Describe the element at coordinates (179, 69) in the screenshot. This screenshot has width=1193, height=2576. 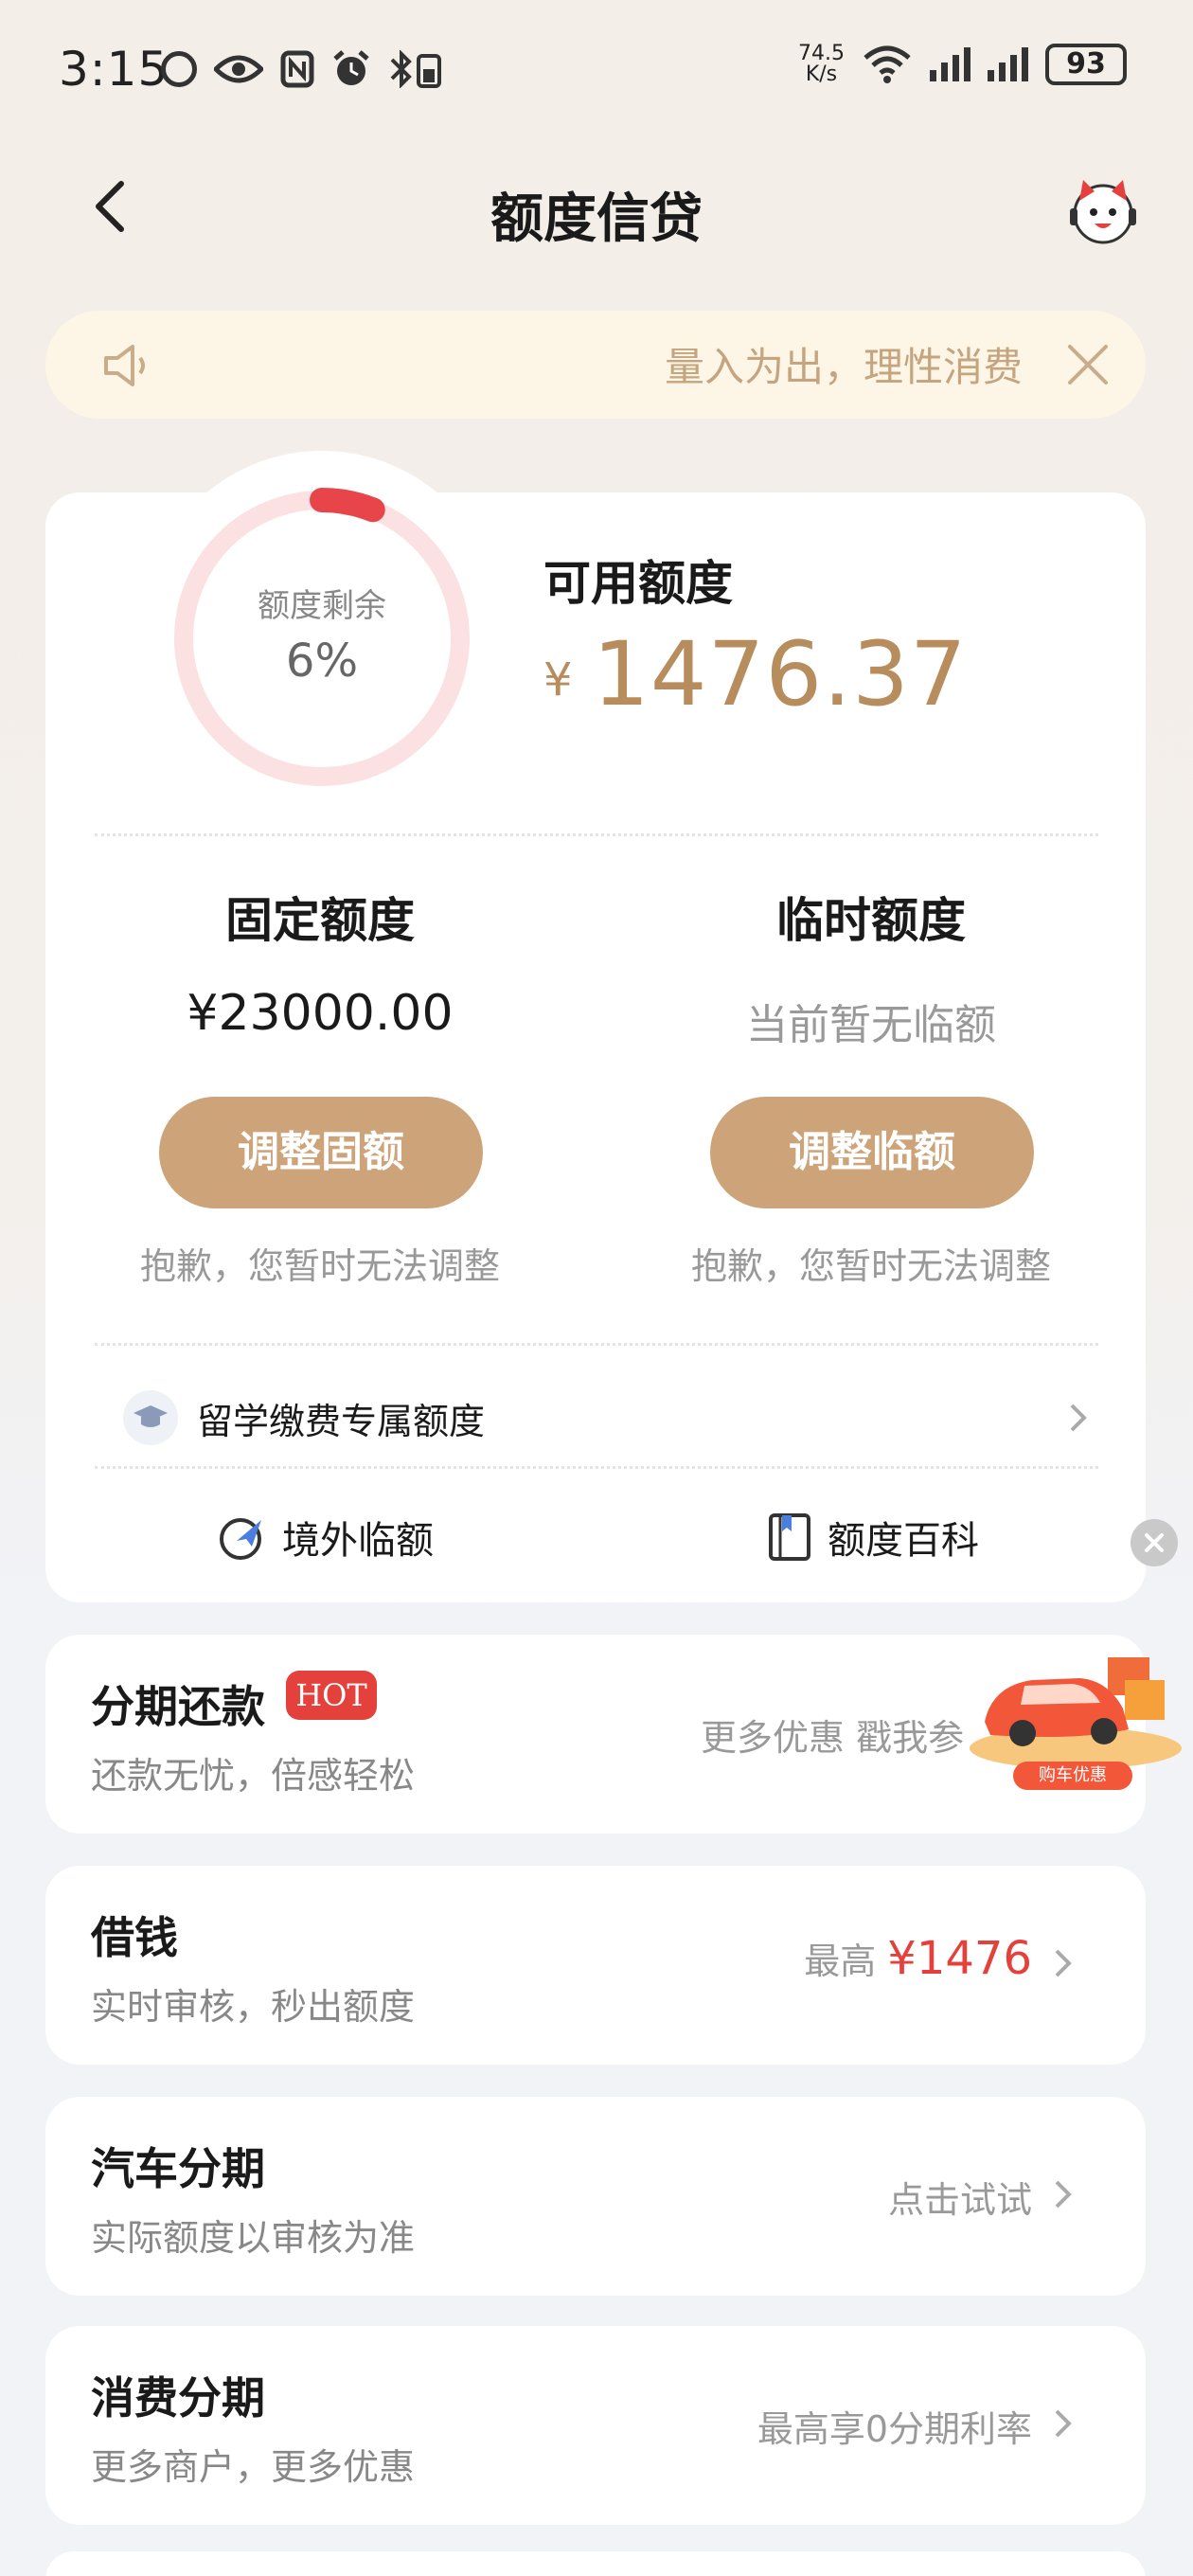
I see `hd-call-icon` at that location.